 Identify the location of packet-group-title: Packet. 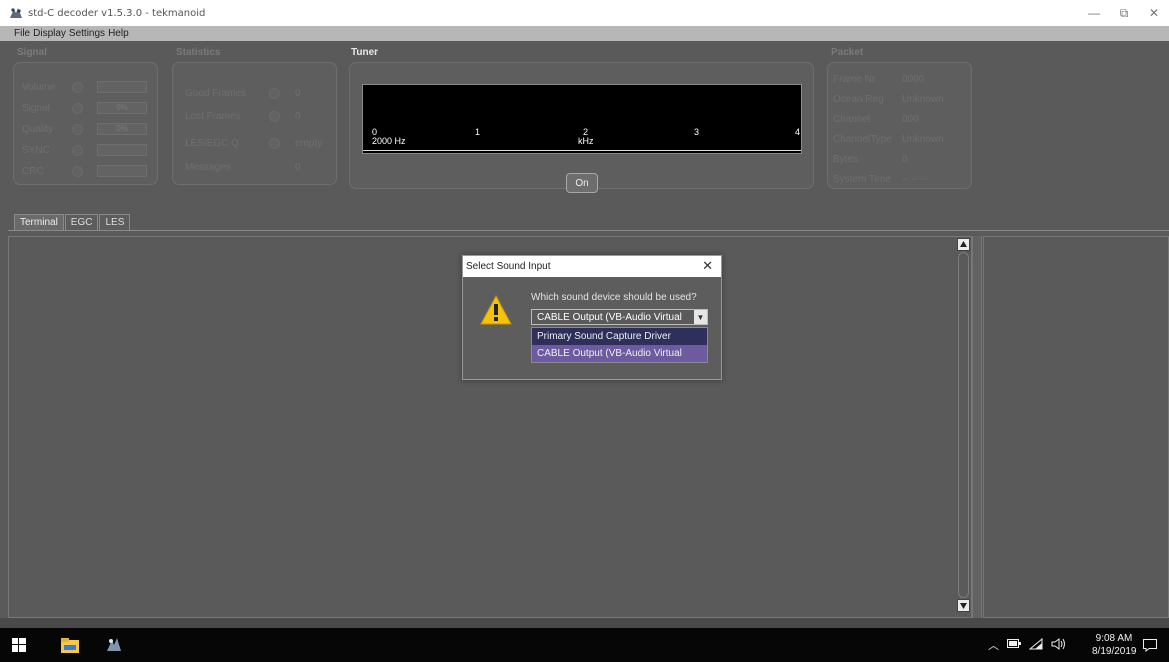
(847, 52).